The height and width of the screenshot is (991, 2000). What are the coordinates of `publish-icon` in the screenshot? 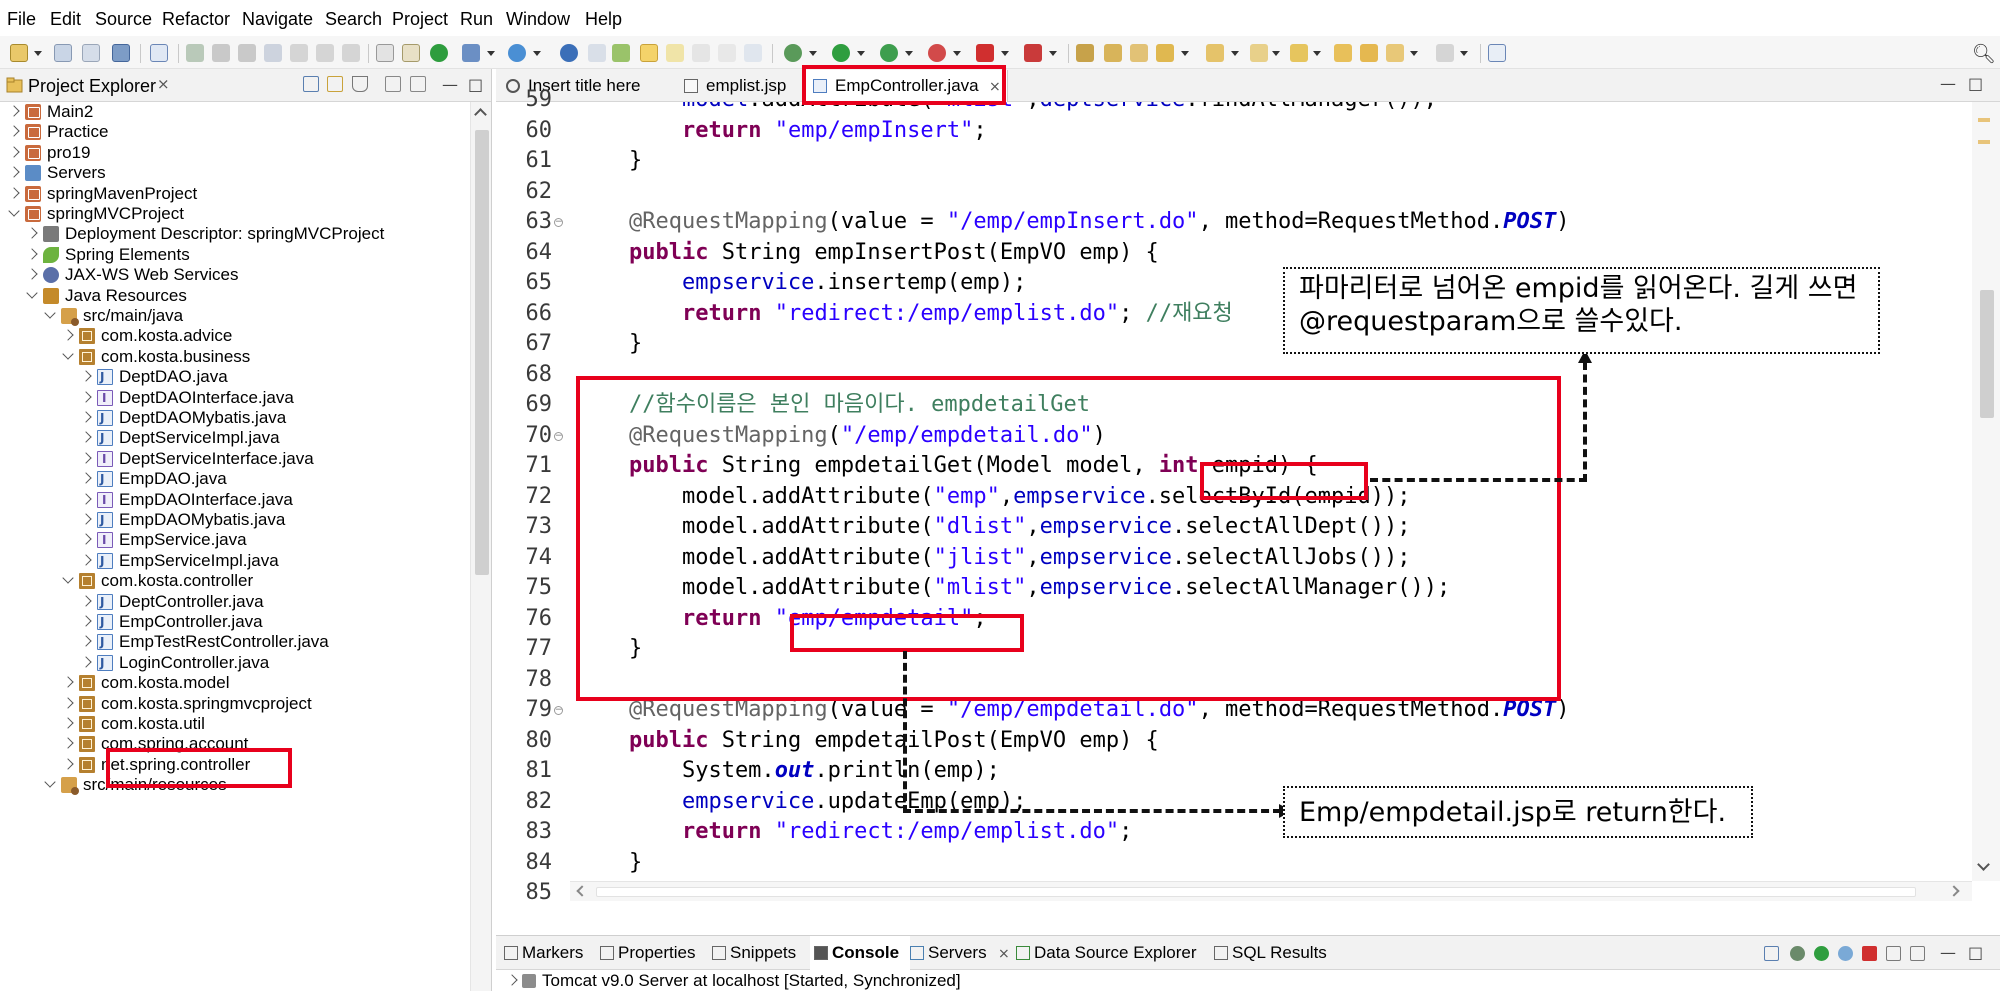 It's located at (1893, 953).